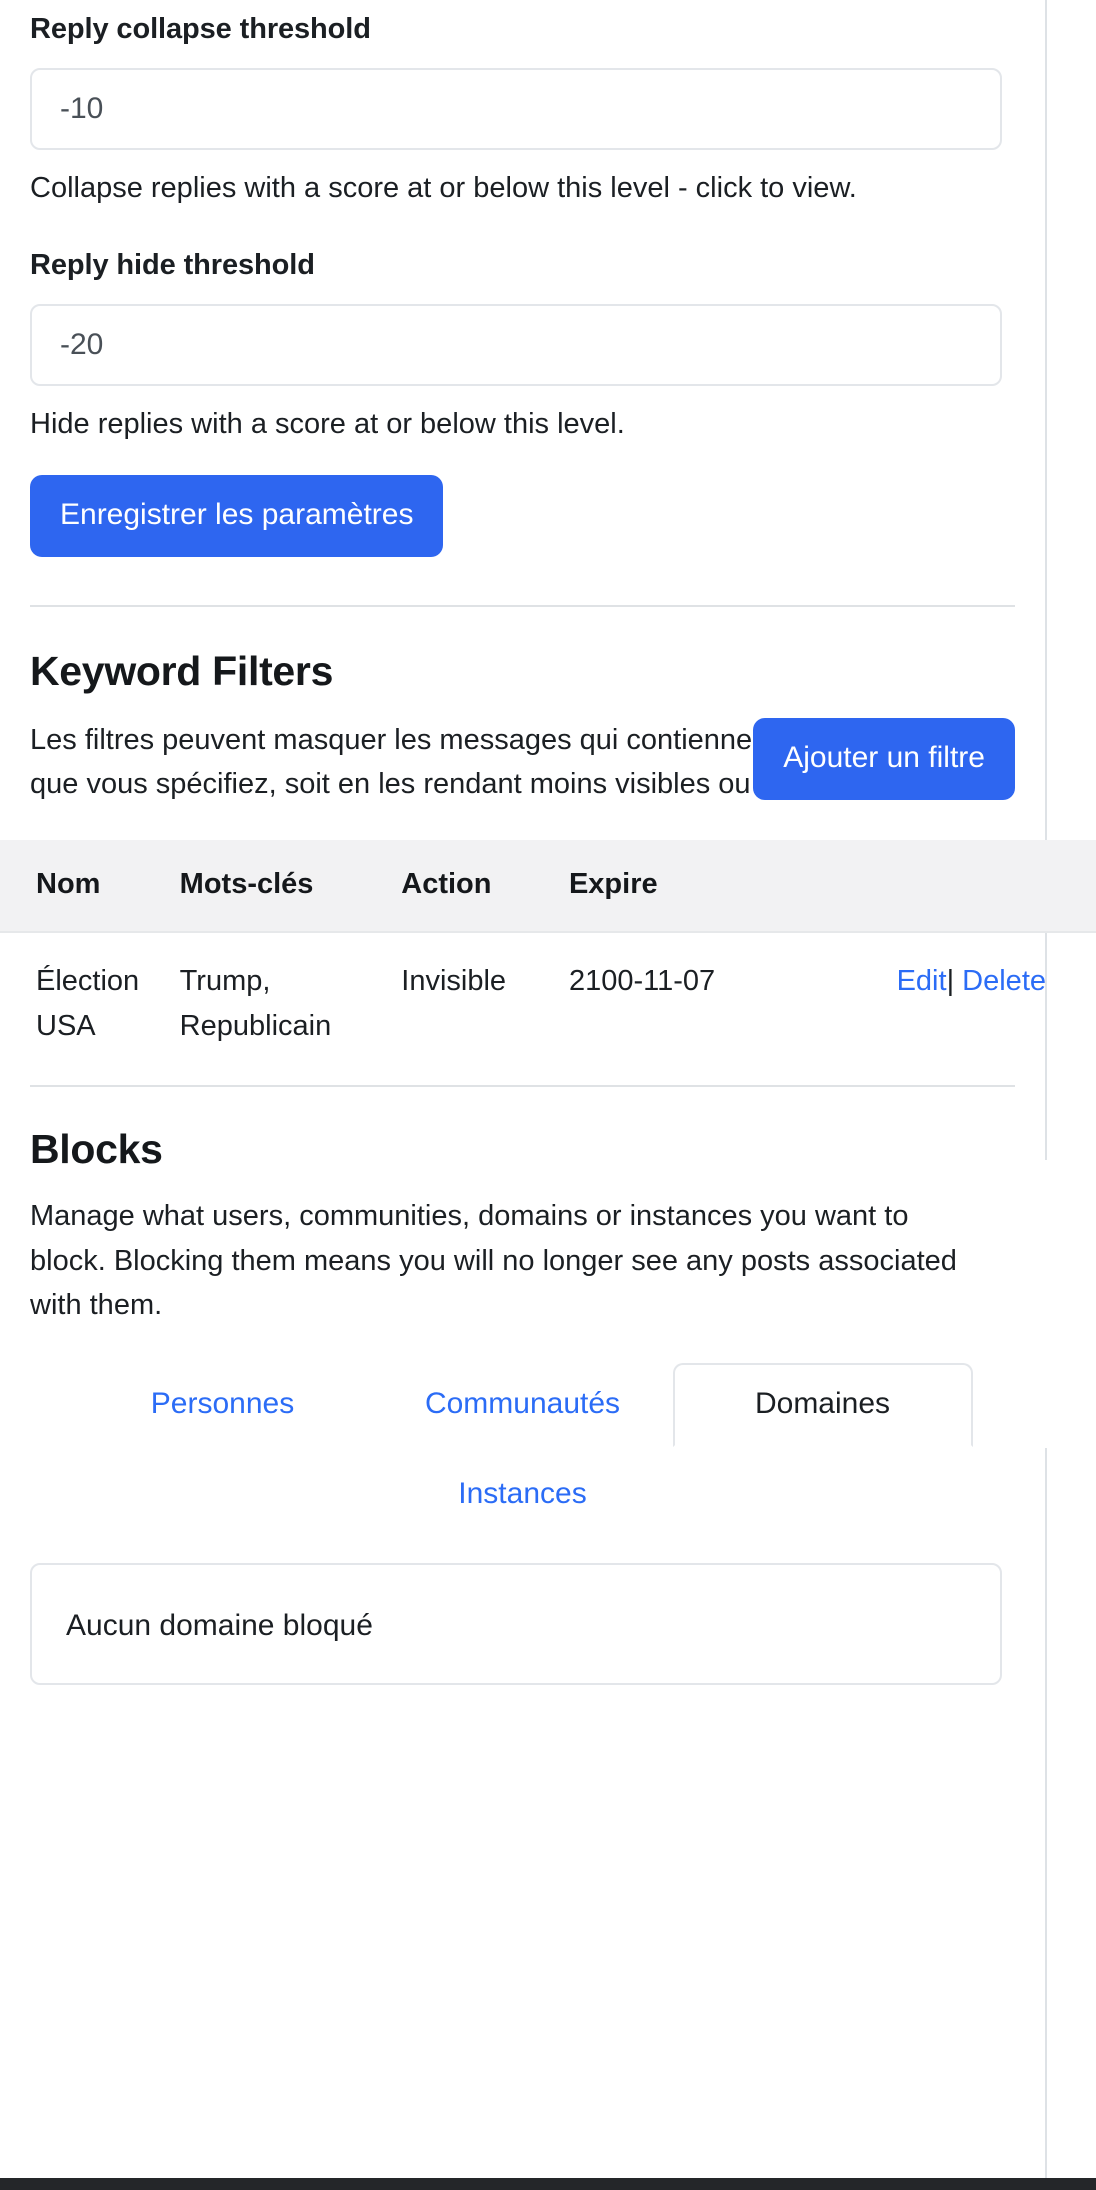 The width and height of the screenshot is (1096, 2190). Describe the element at coordinates (952, 887) in the screenshot. I see `column-header-operations` at that location.